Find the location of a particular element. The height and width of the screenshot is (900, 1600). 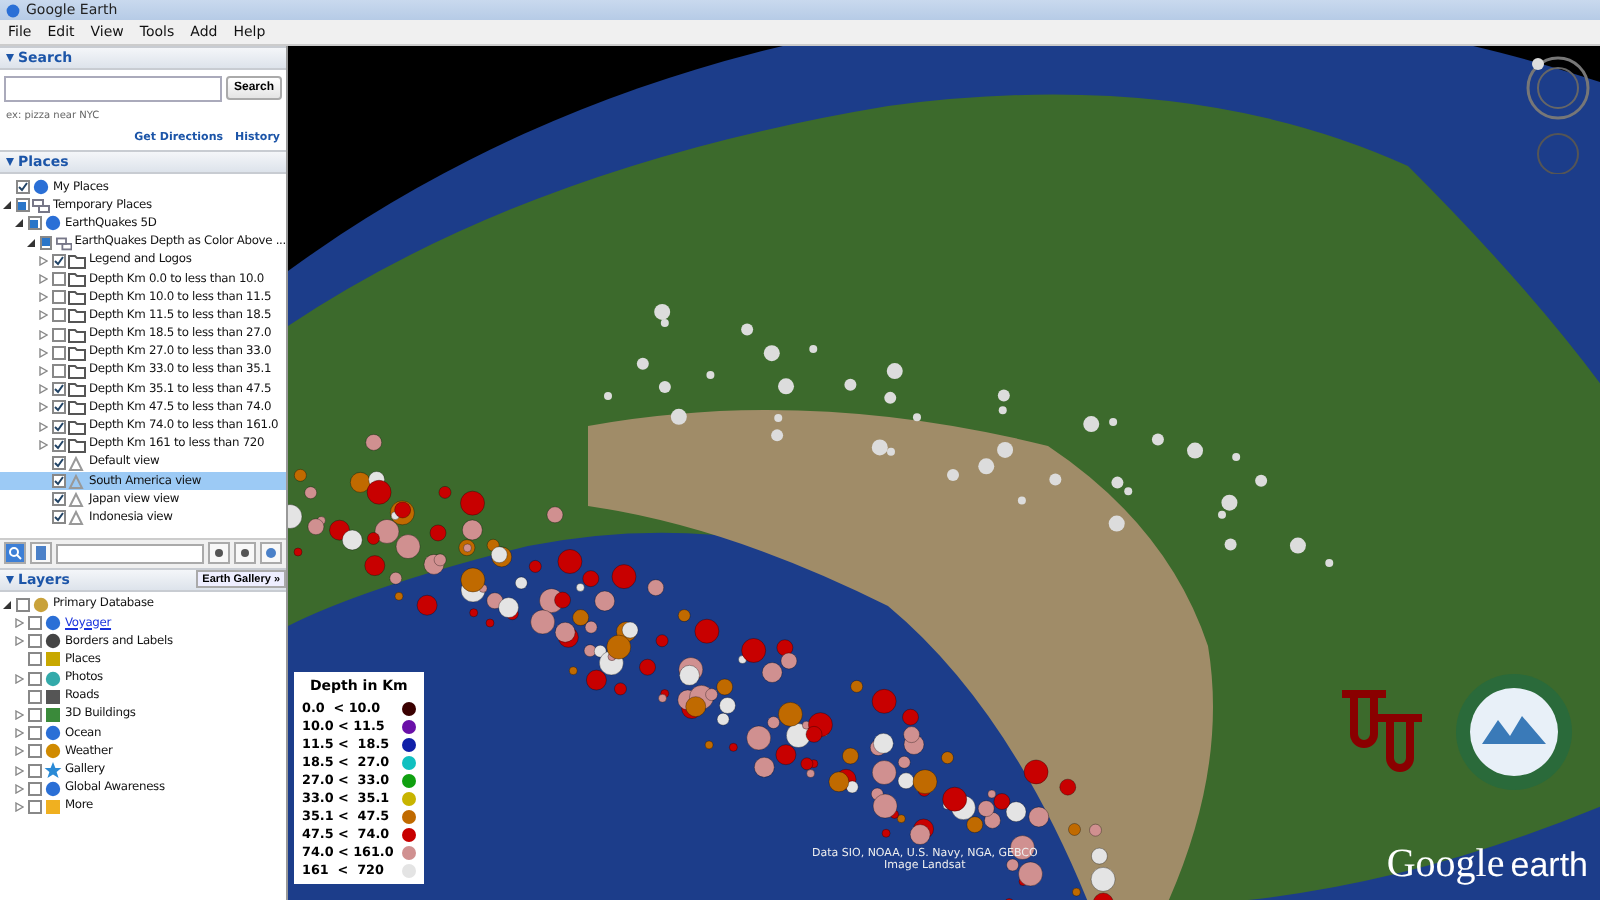

panel-icon is located at coordinates (41, 553).